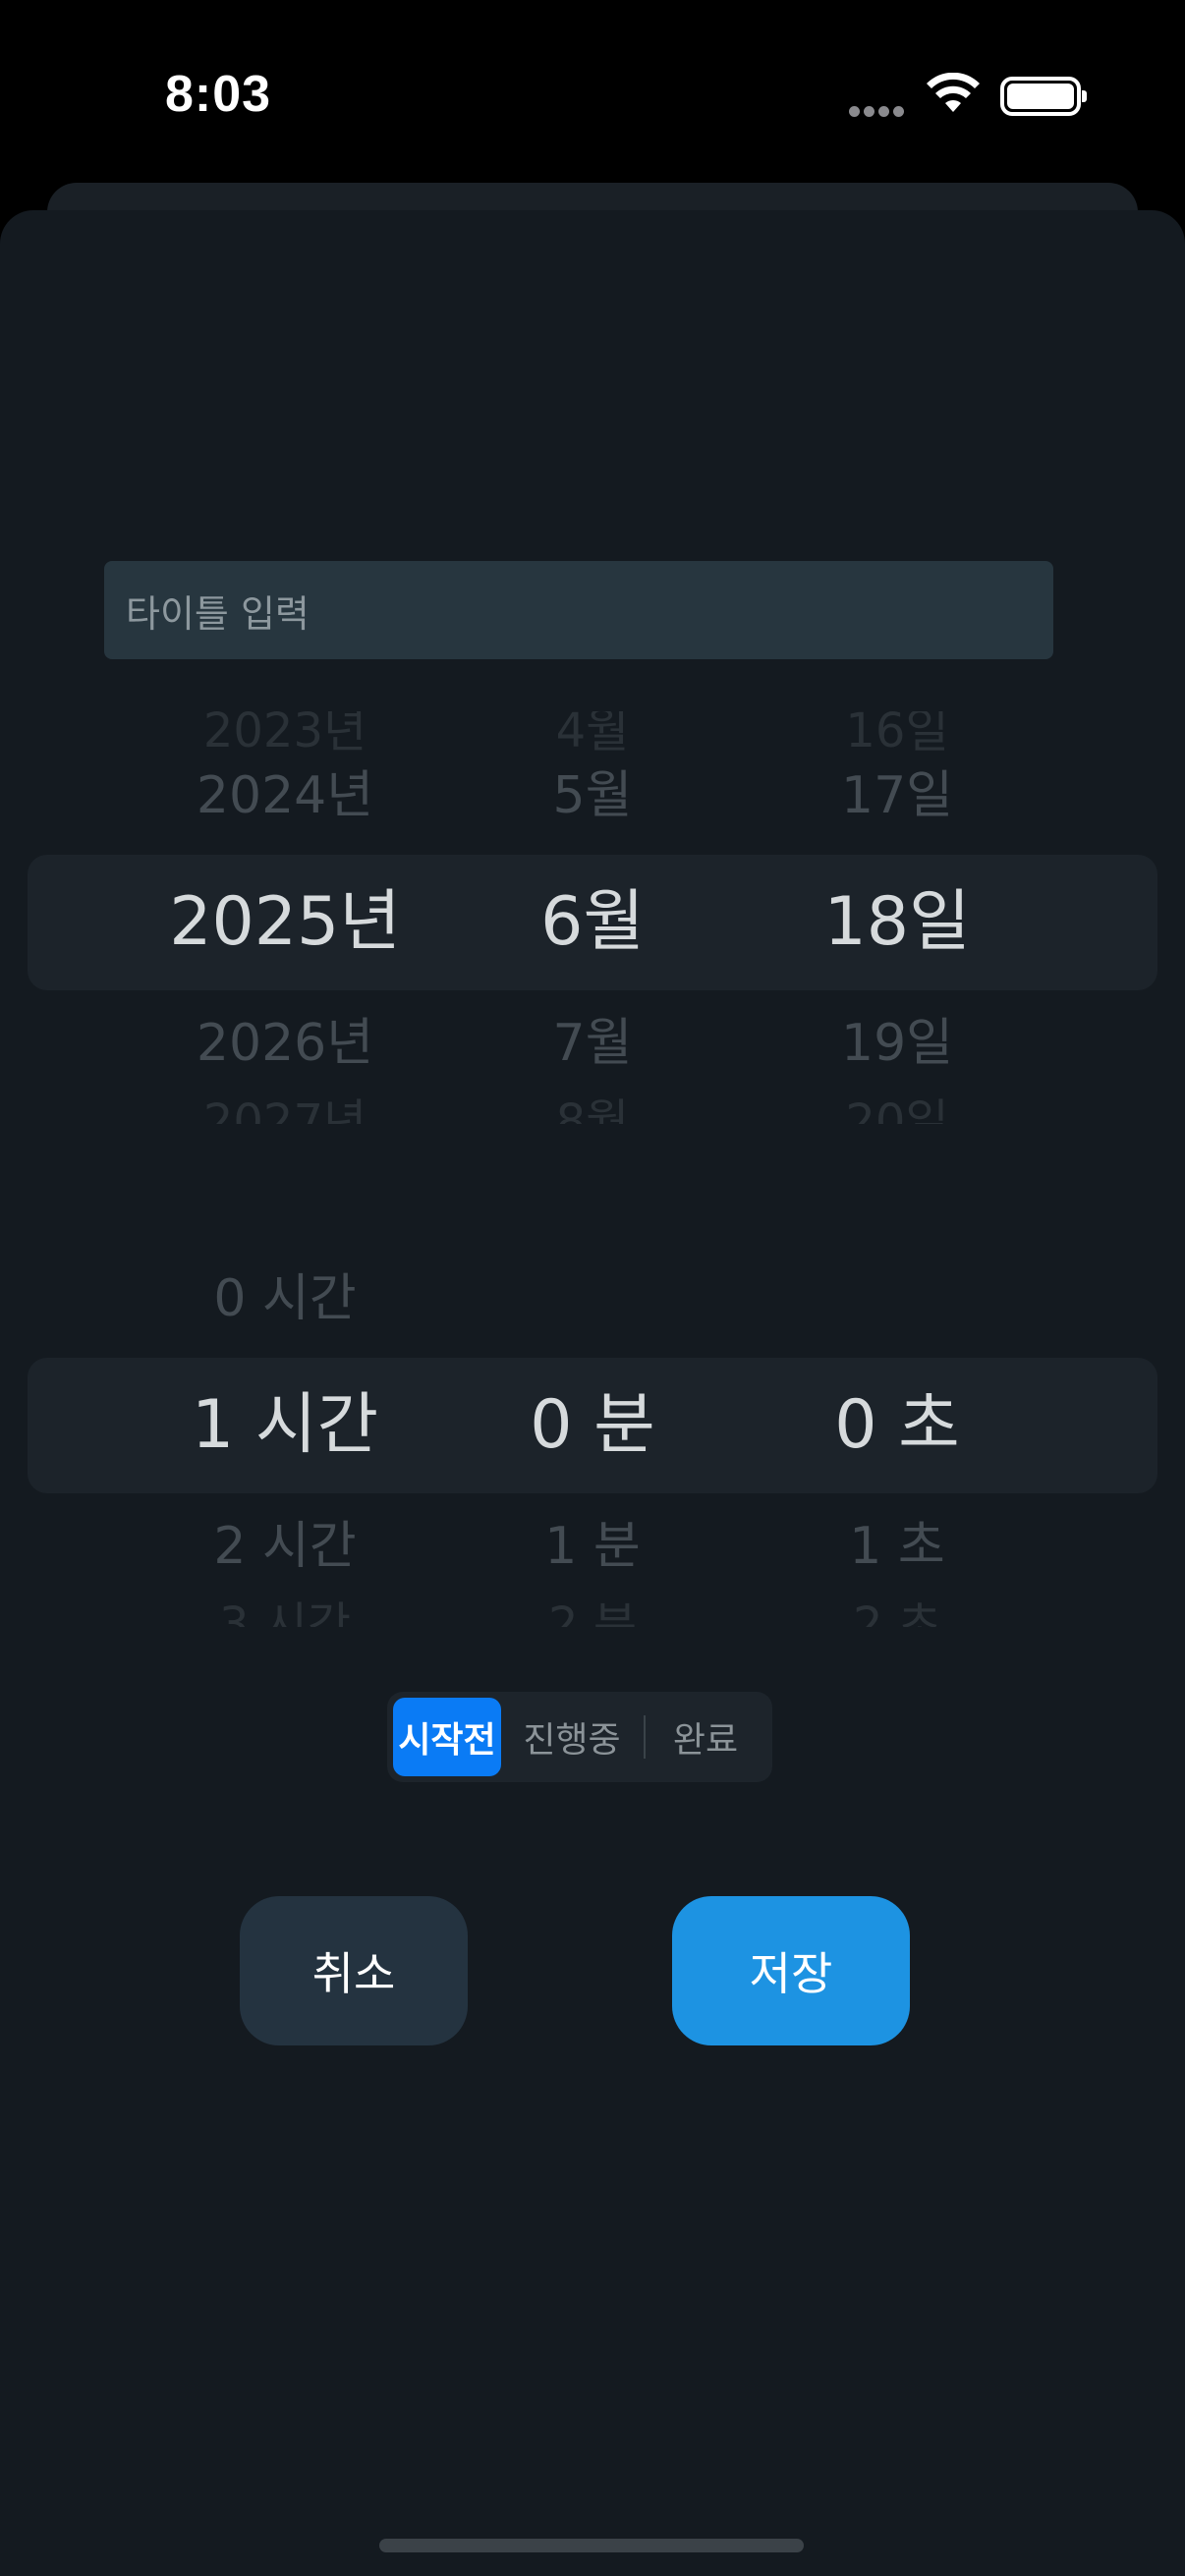 The height and width of the screenshot is (2576, 1185). What do you see at coordinates (897, 795) in the screenshot?
I see `day-option: 17일` at bounding box center [897, 795].